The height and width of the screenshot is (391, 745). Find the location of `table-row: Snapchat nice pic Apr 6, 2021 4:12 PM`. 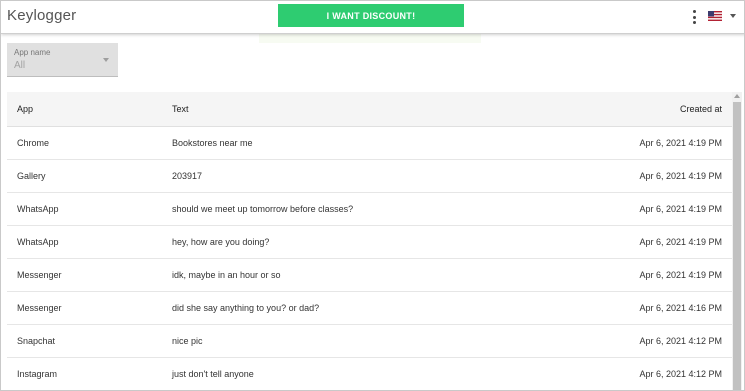

table-row: Snapchat nice pic Apr 6, 2021 4:12 PM is located at coordinates (369, 341).